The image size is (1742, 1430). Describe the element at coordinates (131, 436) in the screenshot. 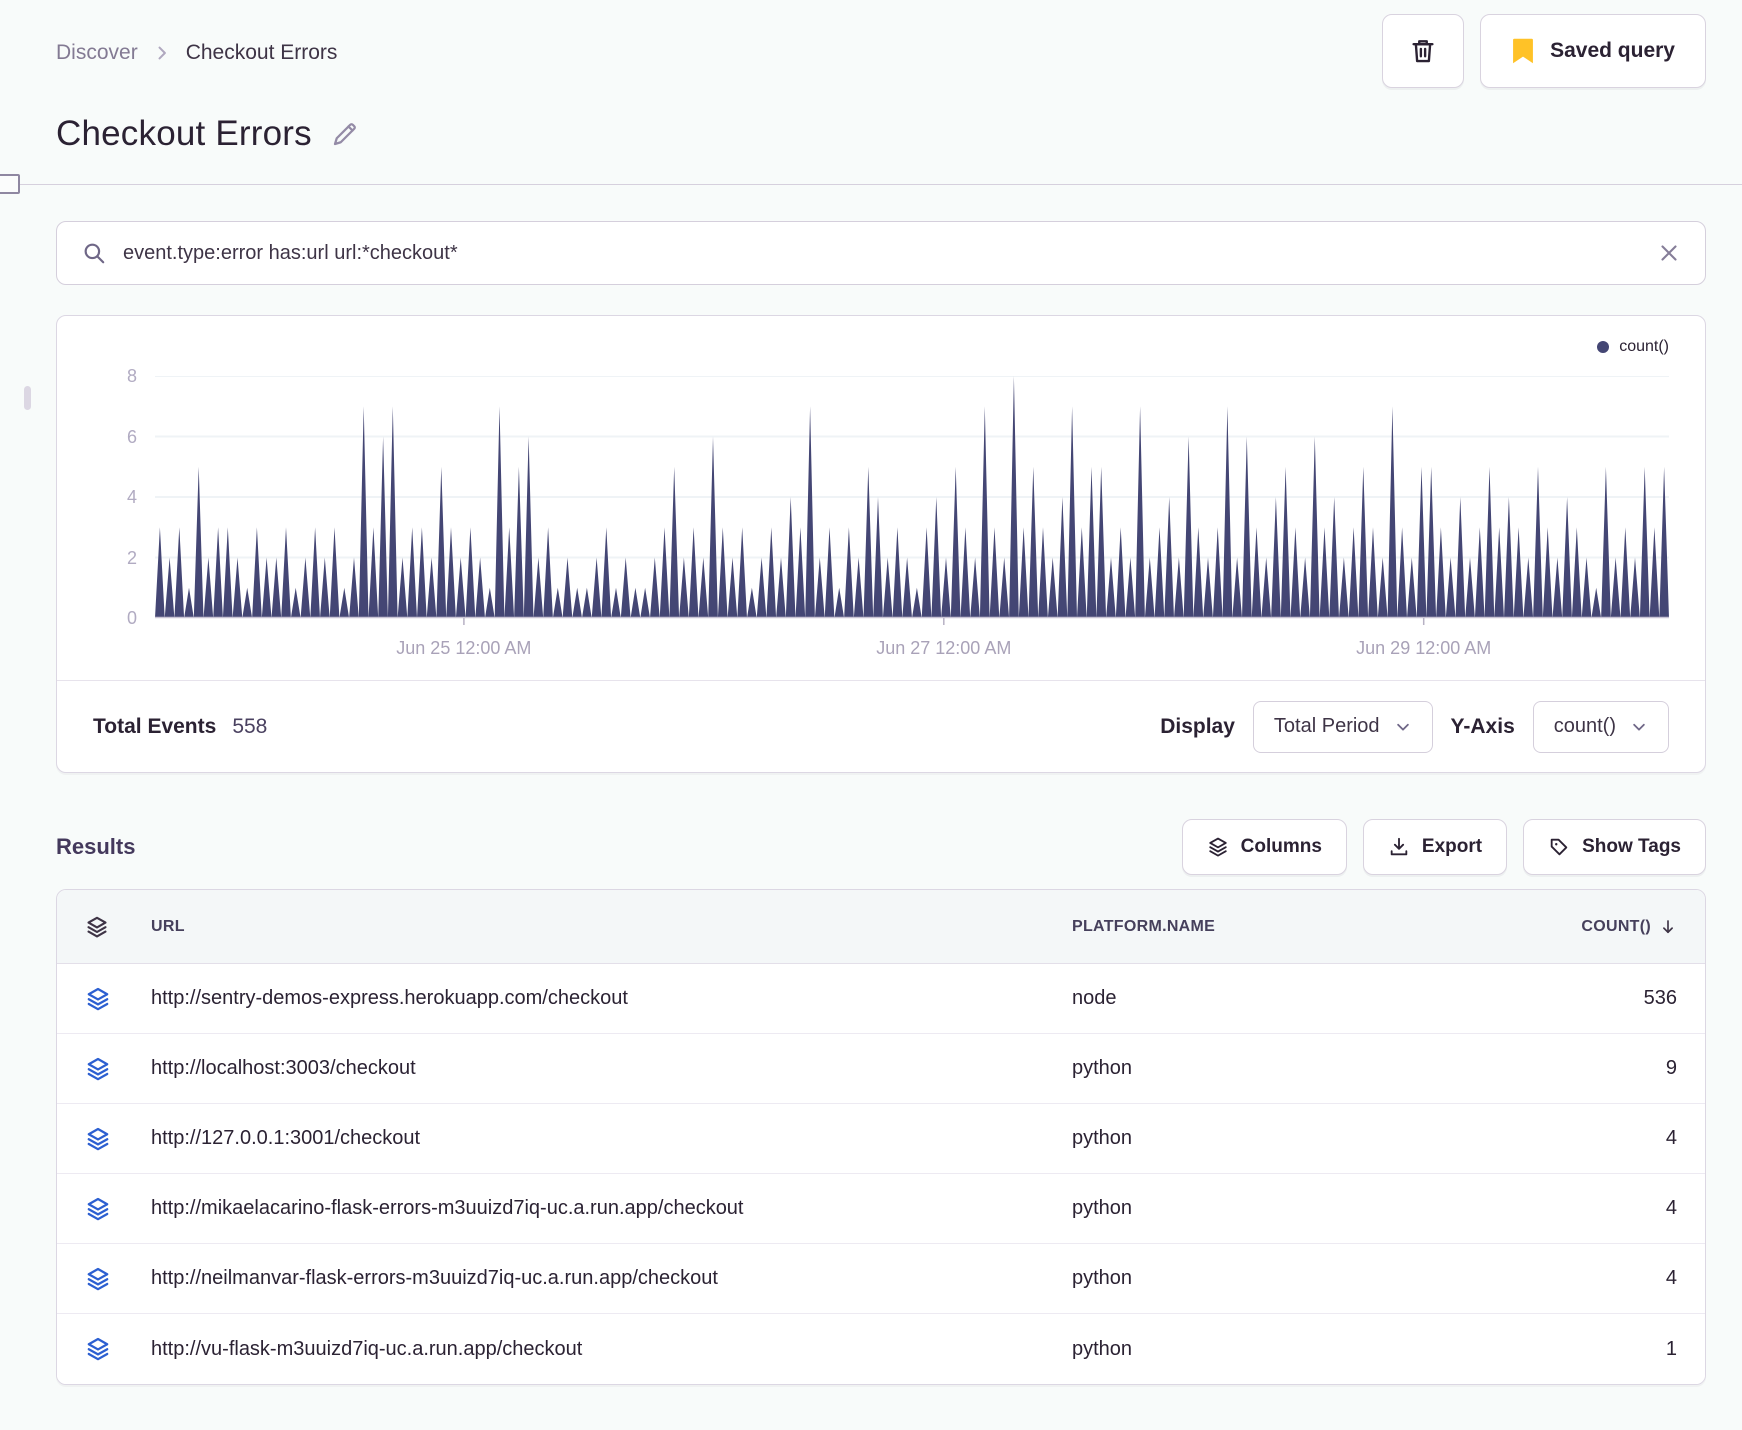

I see `y-tick-label: 6` at that location.